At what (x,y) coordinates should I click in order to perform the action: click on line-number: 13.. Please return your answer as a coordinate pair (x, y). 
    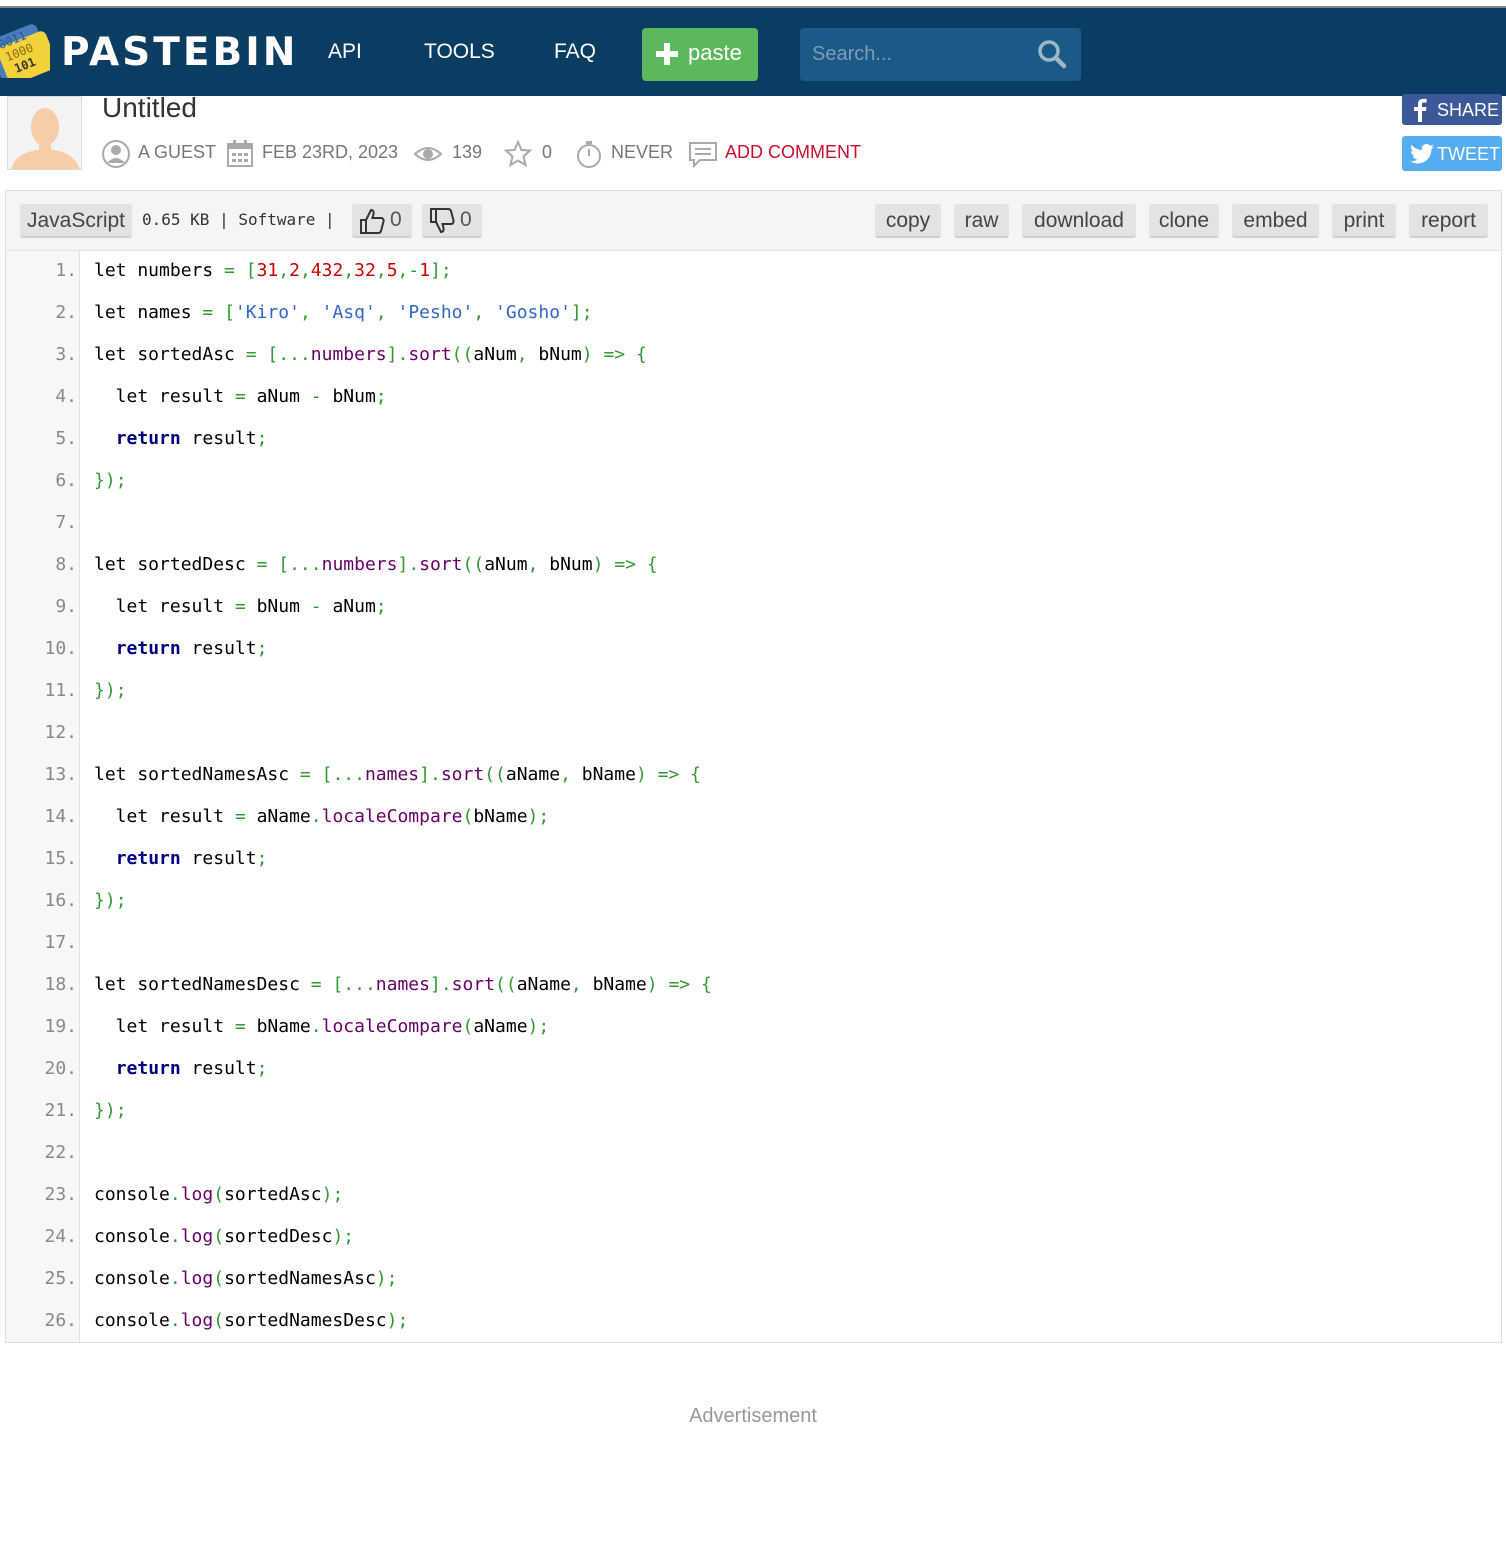
    Looking at the image, I should click on (60, 774).